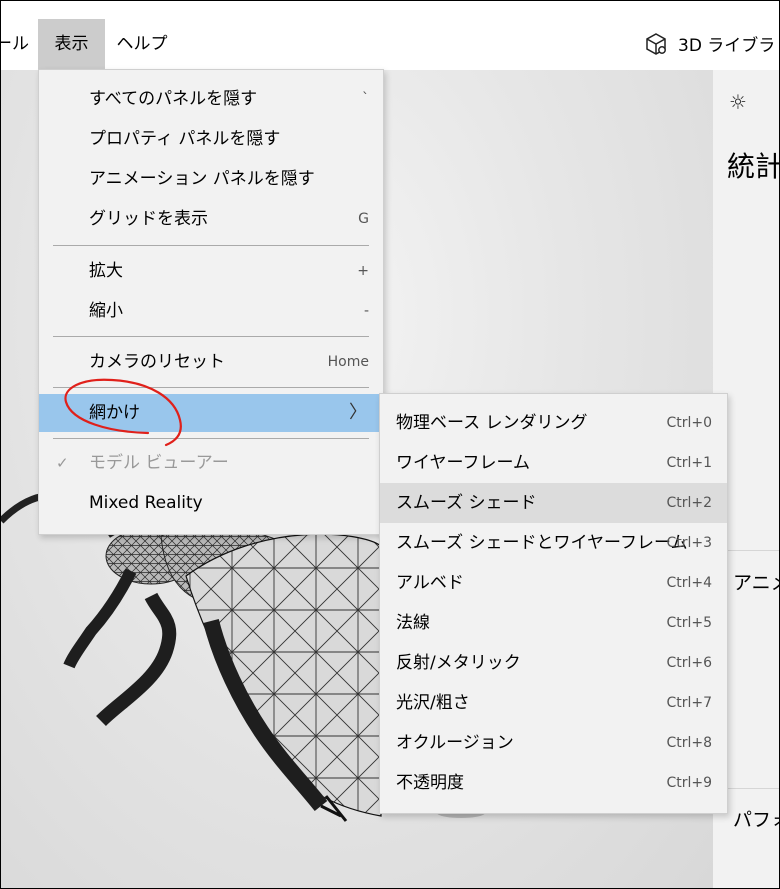 Image resolution: width=780 pixels, height=889 pixels. I want to click on menu-item-shortcut: `, so click(365, 99).